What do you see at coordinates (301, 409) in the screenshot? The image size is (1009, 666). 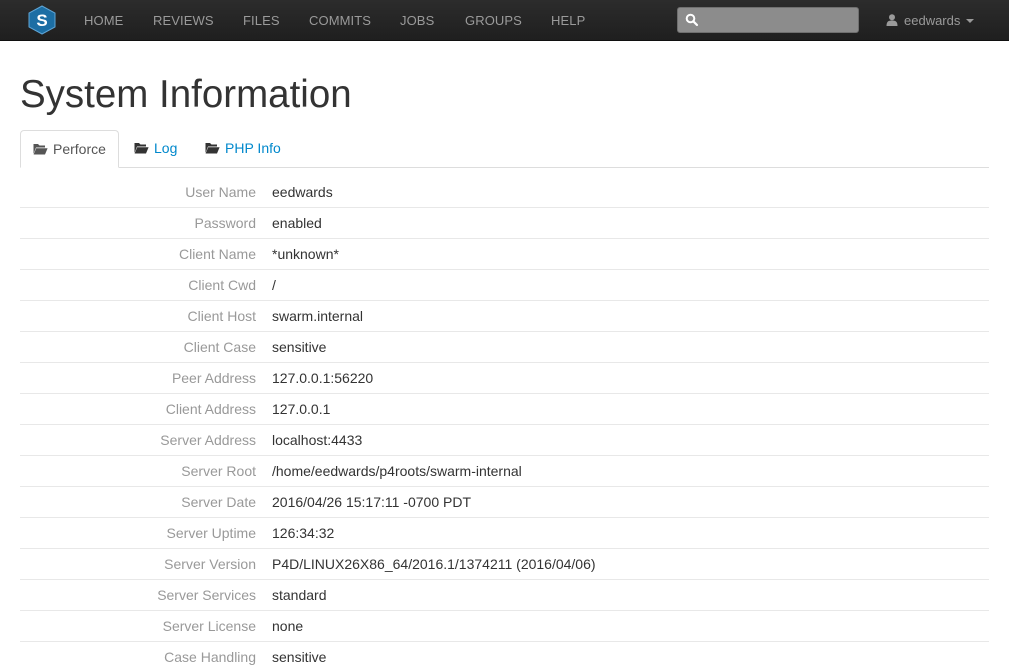 I see `info-value: 127.0.0.1` at bounding box center [301, 409].